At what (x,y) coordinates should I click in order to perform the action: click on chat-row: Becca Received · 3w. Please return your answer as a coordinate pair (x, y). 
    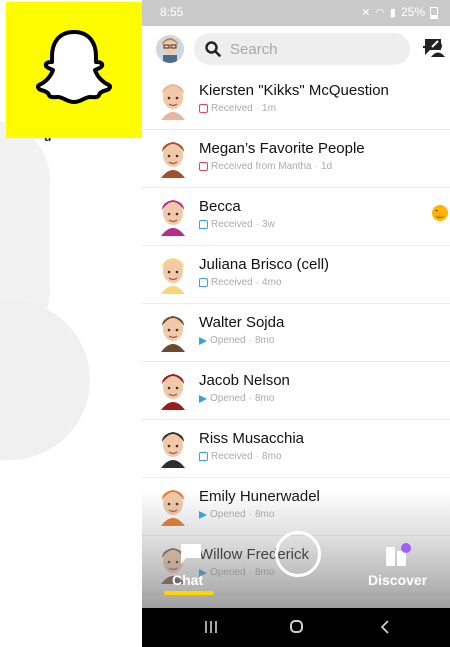
    Looking at the image, I should click on (296, 217).